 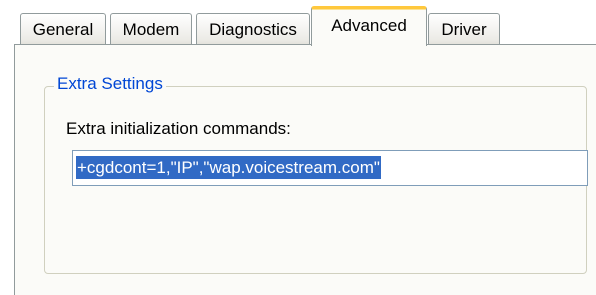 What do you see at coordinates (151, 28) in the screenshot?
I see `tab-modem: Modem` at bounding box center [151, 28].